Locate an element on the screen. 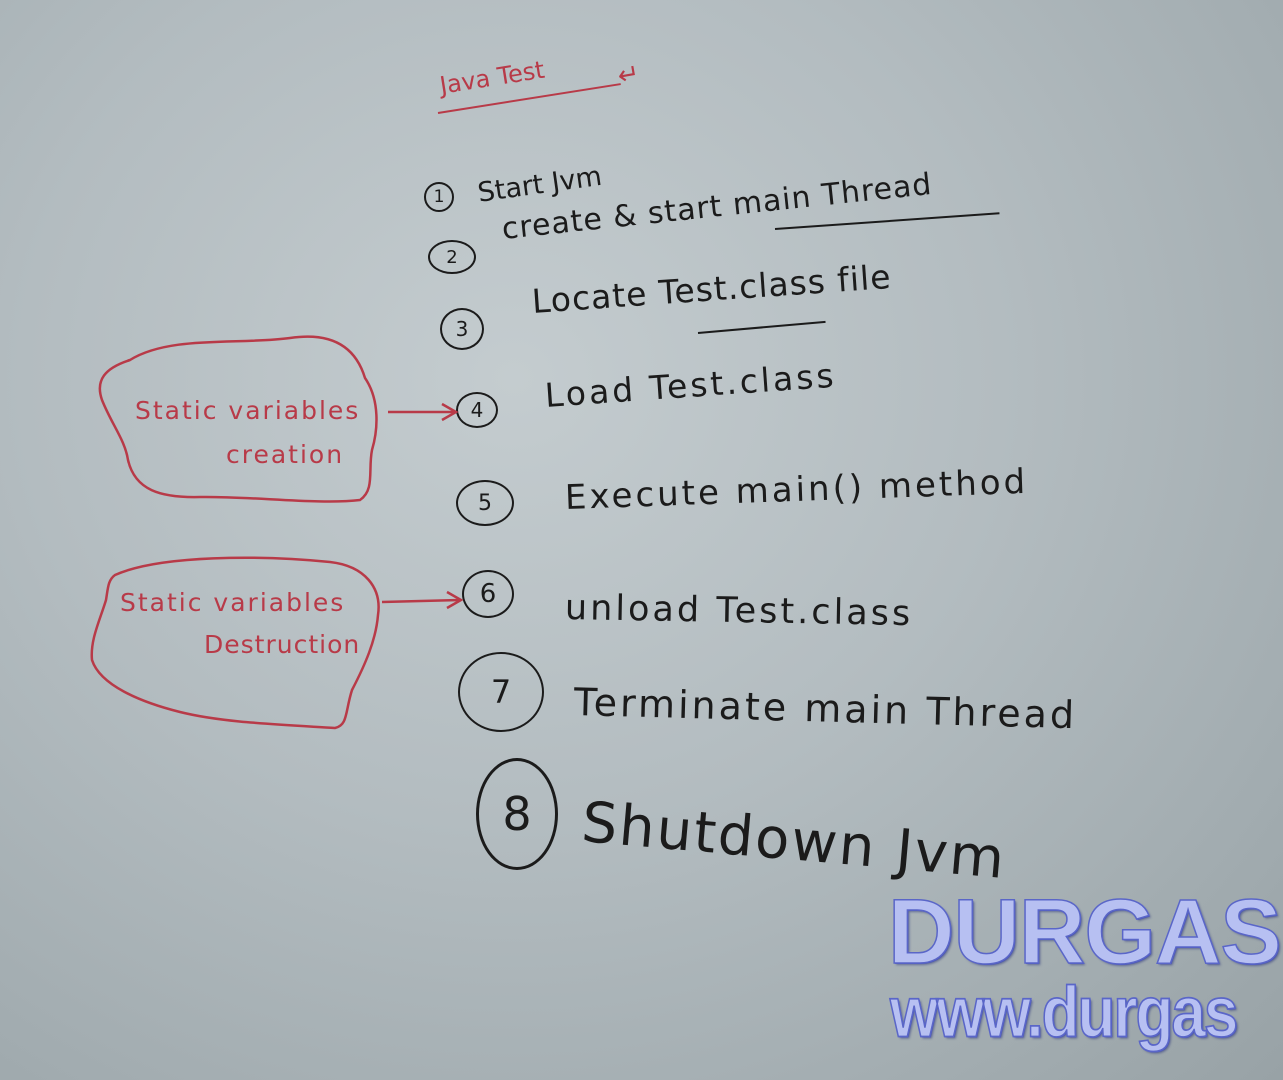 The width and height of the screenshot is (1283, 1080). step-3-circle: 3 is located at coordinates (462, 329).